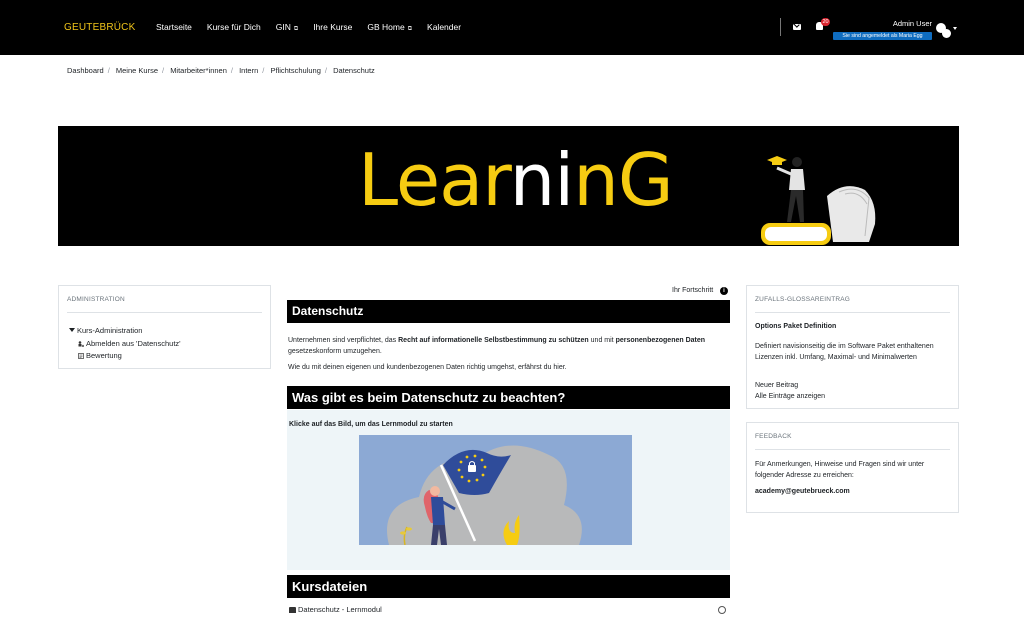 Image resolution: width=1024 pixels, height=629 pixels. Describe the element at coordinates (354, 70) in the screenshot. I see `breadcrumb-item-datenschutz: Datenschutz` at that location.